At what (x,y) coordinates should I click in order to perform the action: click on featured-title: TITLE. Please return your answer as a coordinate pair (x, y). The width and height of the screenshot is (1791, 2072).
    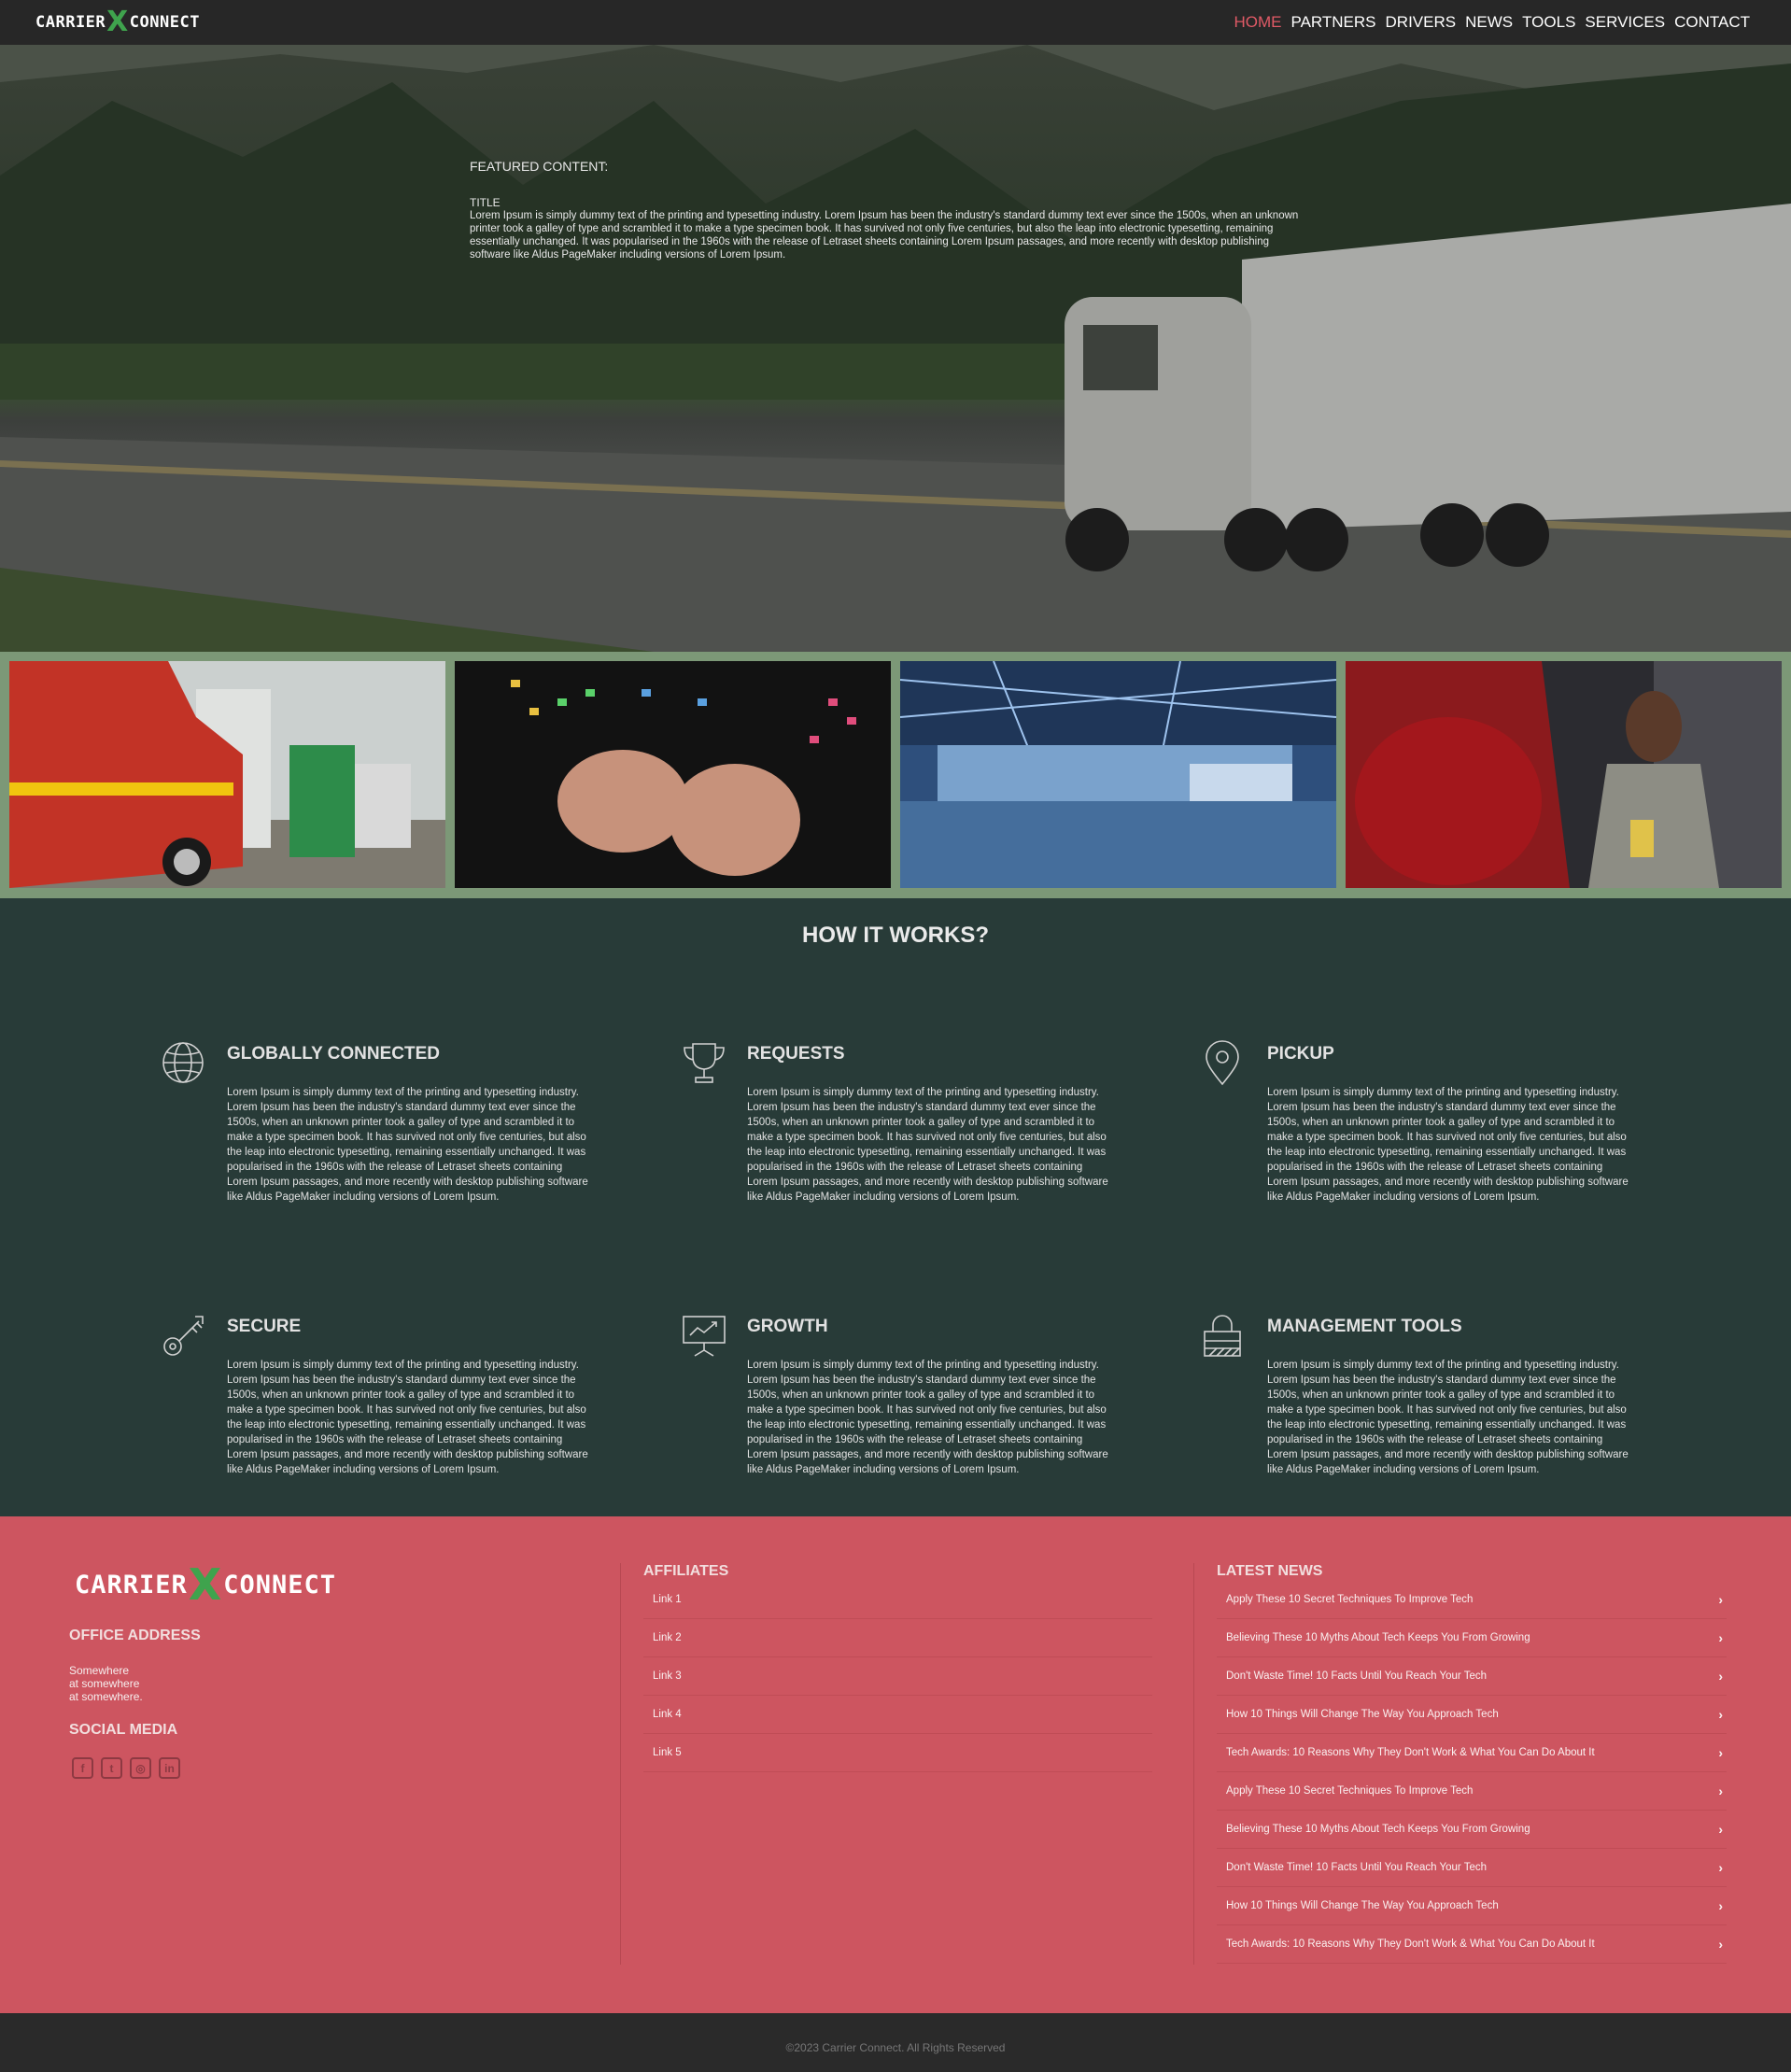
    Looking at the image, I should click on (888, 202).